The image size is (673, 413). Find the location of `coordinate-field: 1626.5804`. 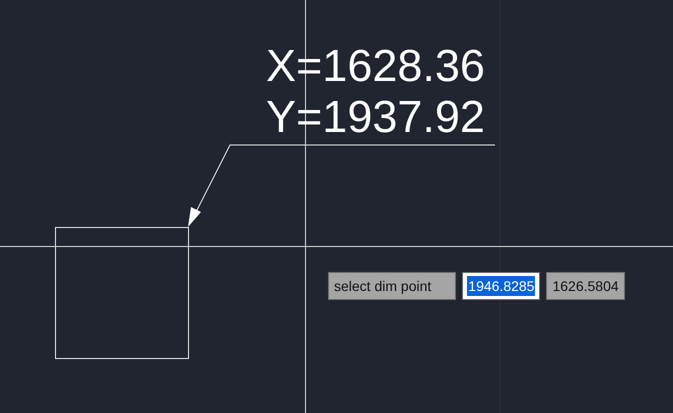

coordinate-field: 1626.5804 is located at coordinates (585, 286).